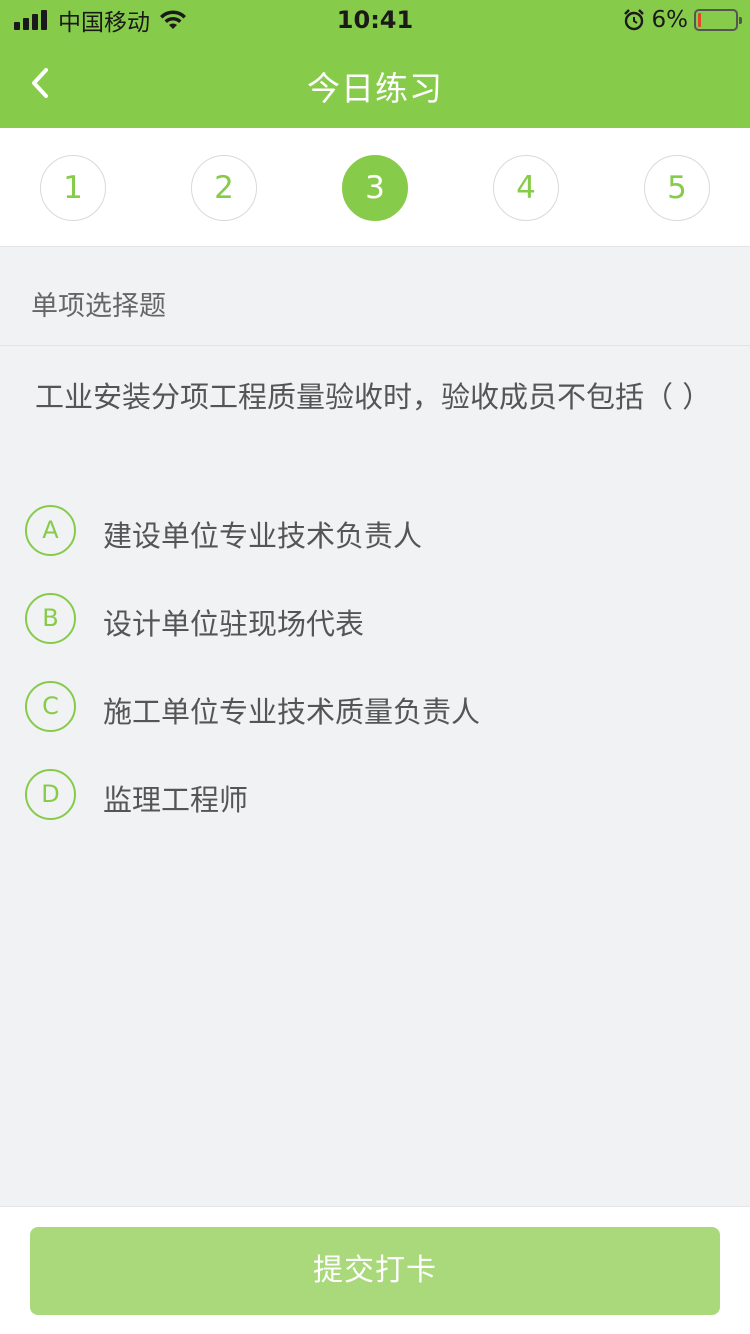 The image size is (750, 1334). Describe the element at coordinates (375, 88) in the screenshot. I see `page-title: 今日练习` at that location.